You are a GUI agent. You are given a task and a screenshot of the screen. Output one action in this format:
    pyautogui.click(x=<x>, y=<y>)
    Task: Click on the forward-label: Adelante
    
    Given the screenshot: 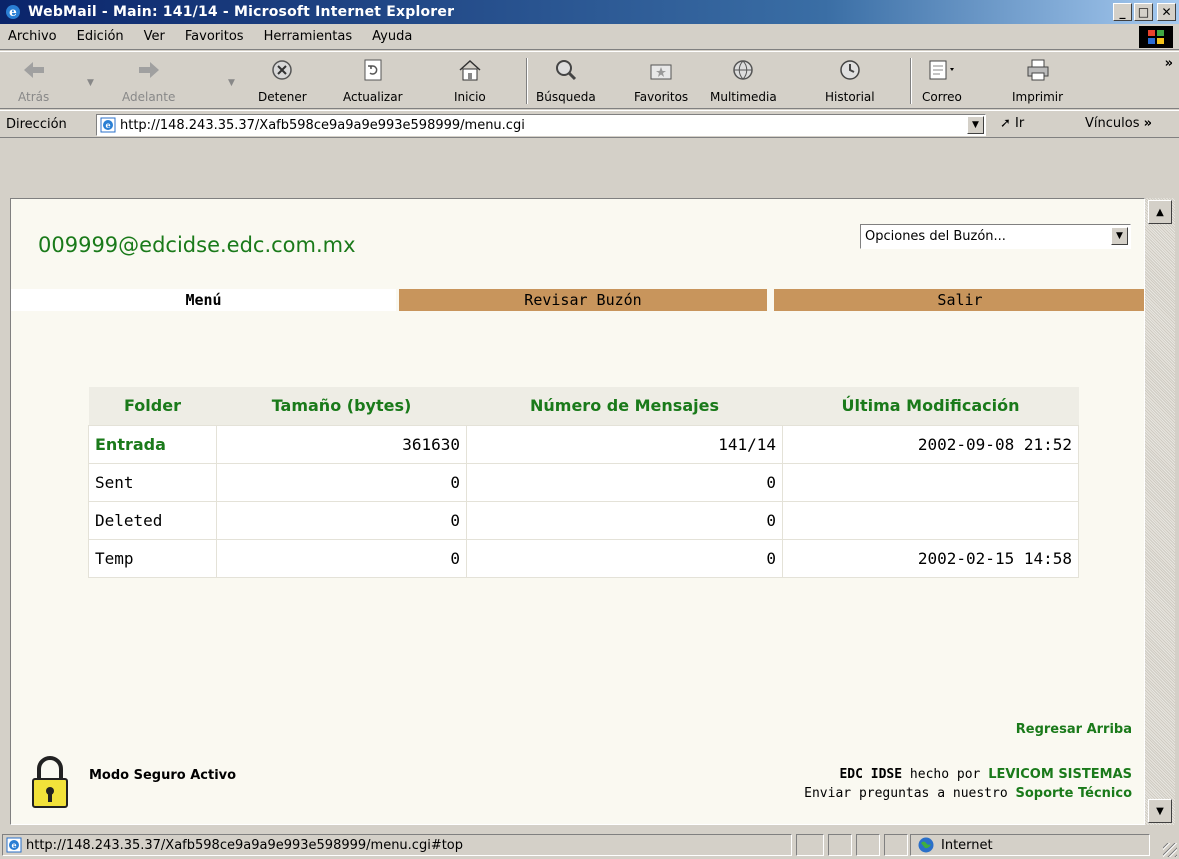 What is the action you would take?
    pyautogui.click(x=149, y=97)
    